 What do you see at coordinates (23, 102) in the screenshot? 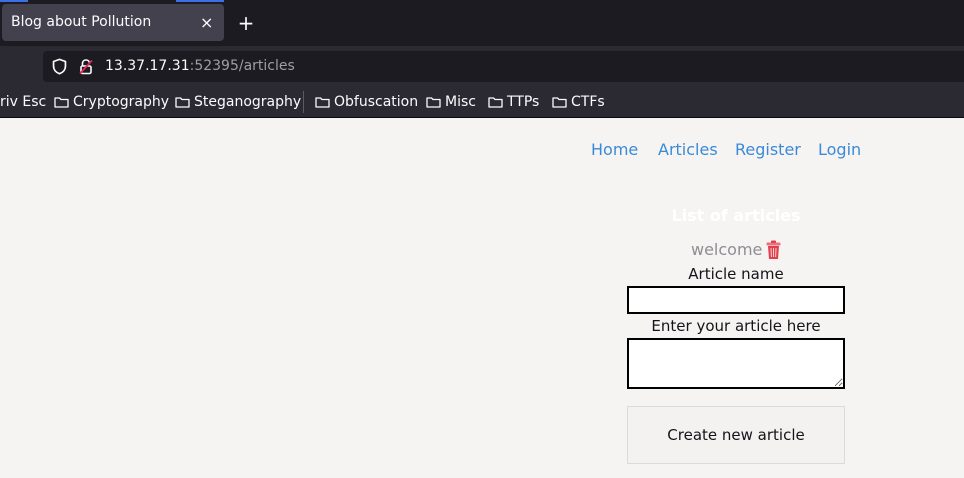
I see `bookmark-label: riv Esc` at bounding box center [23, 102].